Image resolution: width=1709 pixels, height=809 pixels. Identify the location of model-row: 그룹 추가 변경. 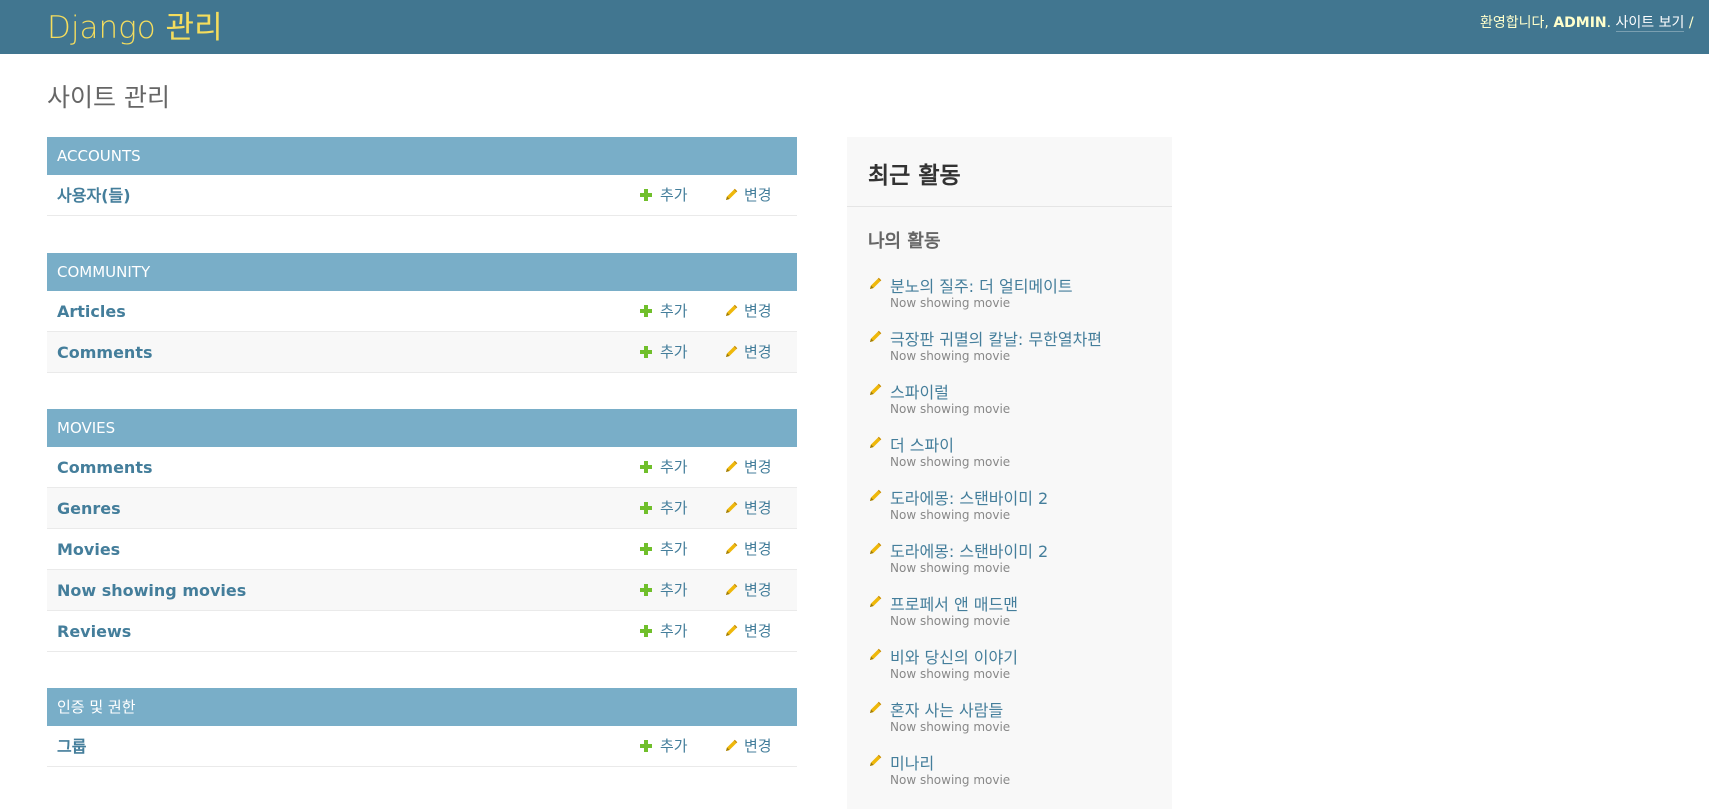
(422, 746).